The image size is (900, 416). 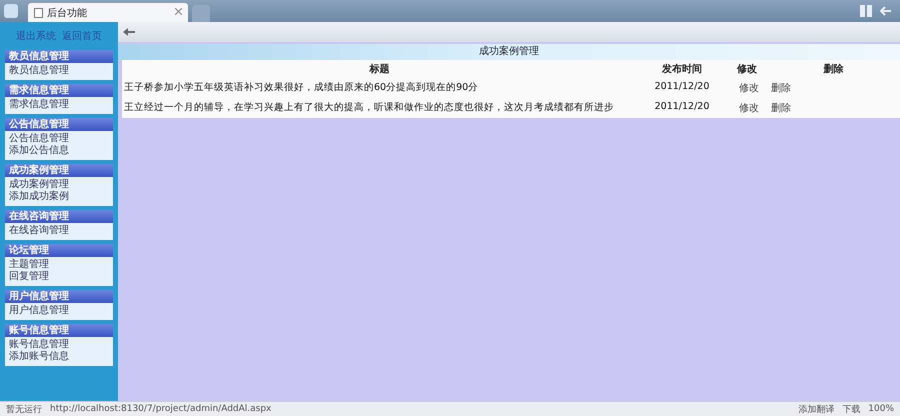 I want to click on menu-group-title: 公告信息管理, so click(x=59, y=124).